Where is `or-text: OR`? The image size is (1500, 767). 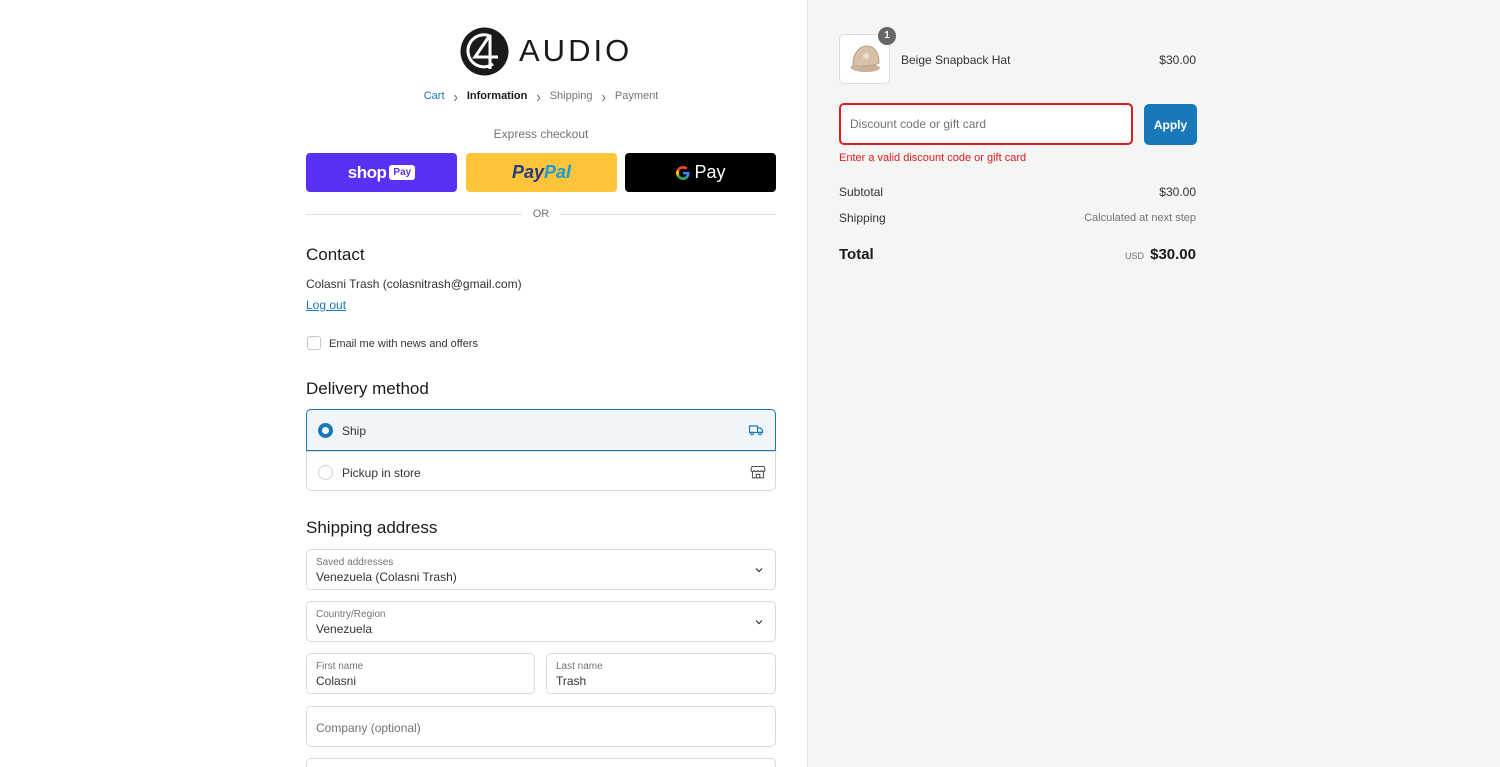 or-text: OR is located at coordinates (541, 214).